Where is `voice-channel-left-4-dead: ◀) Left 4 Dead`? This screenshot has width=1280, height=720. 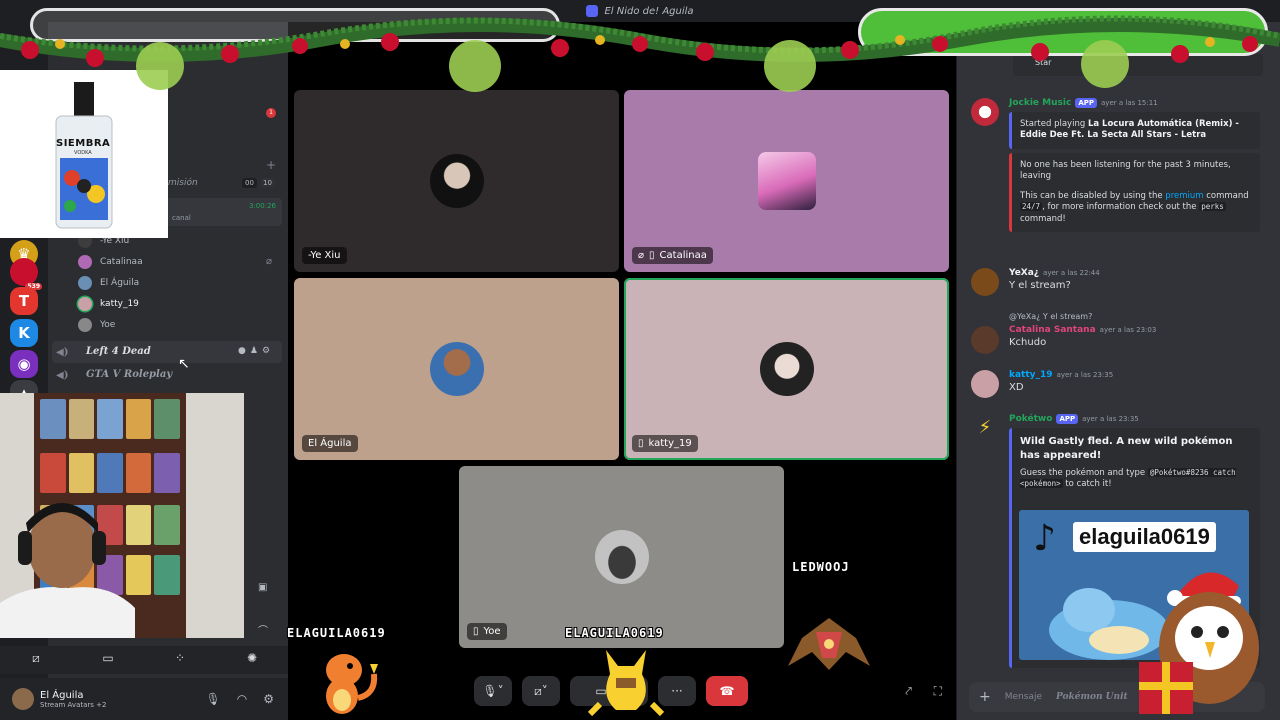 voice-channel-left-4-dead: ◀) Left 4 Dead is located at coordinates (103, 352).